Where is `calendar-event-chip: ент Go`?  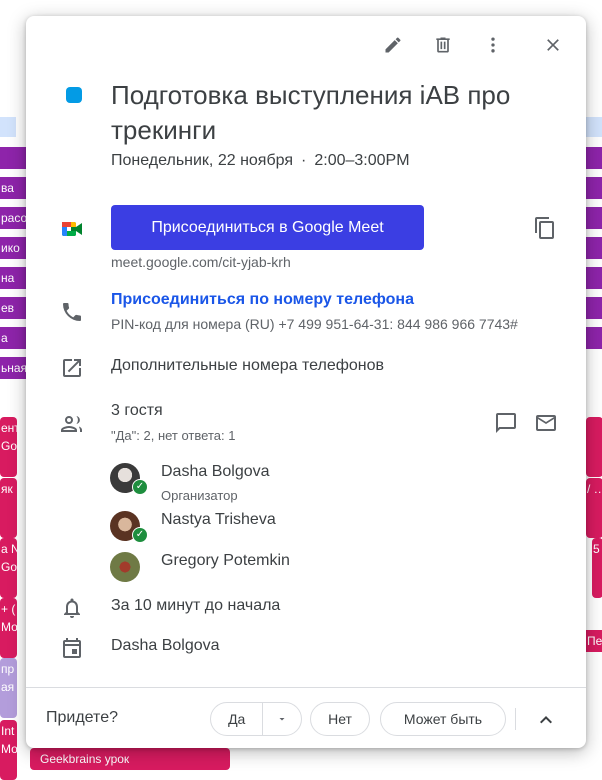 calendar-event-chip: ент Go is located at coordinates (8, 447).